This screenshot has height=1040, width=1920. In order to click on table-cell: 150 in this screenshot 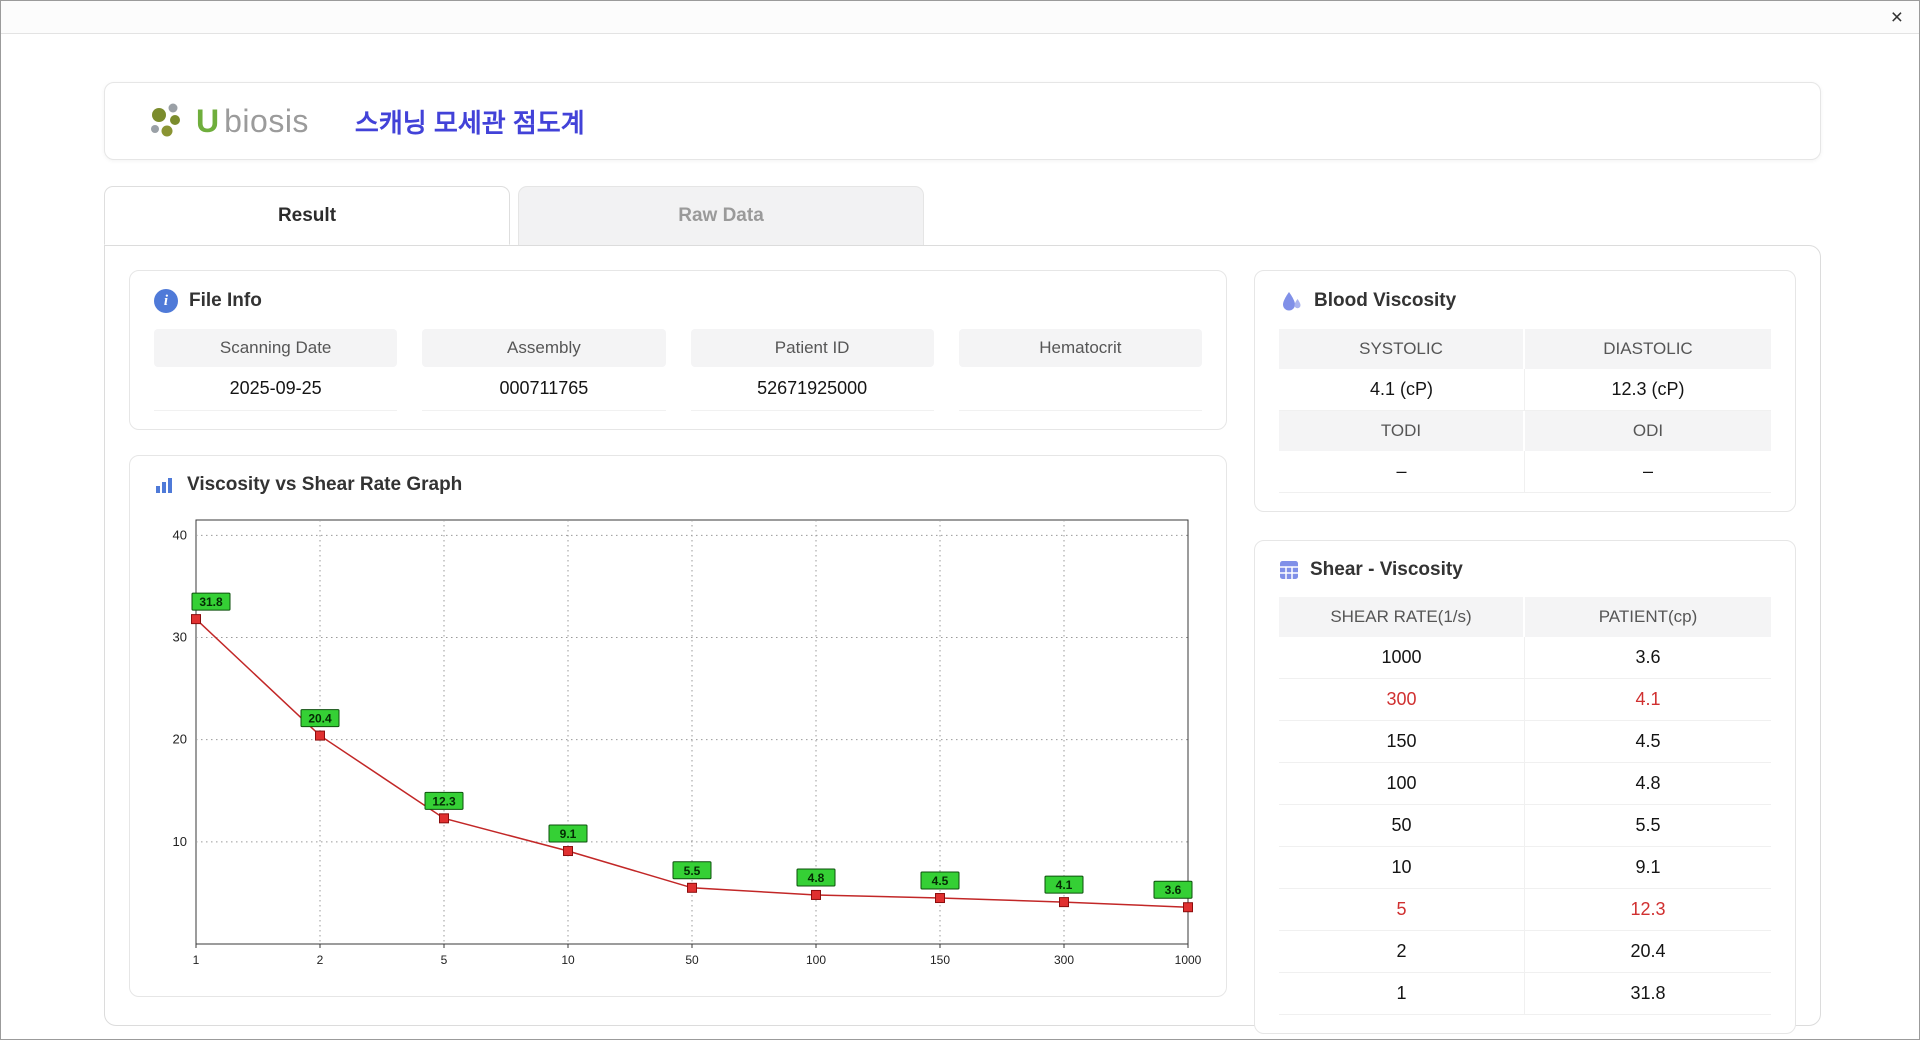, I will do `click(1402, 742)`.